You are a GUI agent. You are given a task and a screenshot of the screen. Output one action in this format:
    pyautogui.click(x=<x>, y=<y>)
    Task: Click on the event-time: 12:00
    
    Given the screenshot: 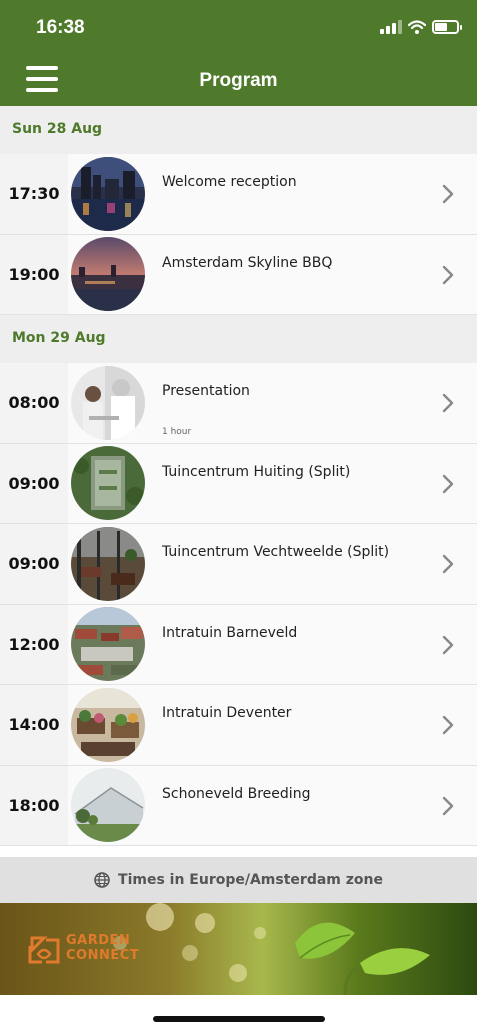 What is the action you would take?
    pyautogui.click(x=34, y=644)
    